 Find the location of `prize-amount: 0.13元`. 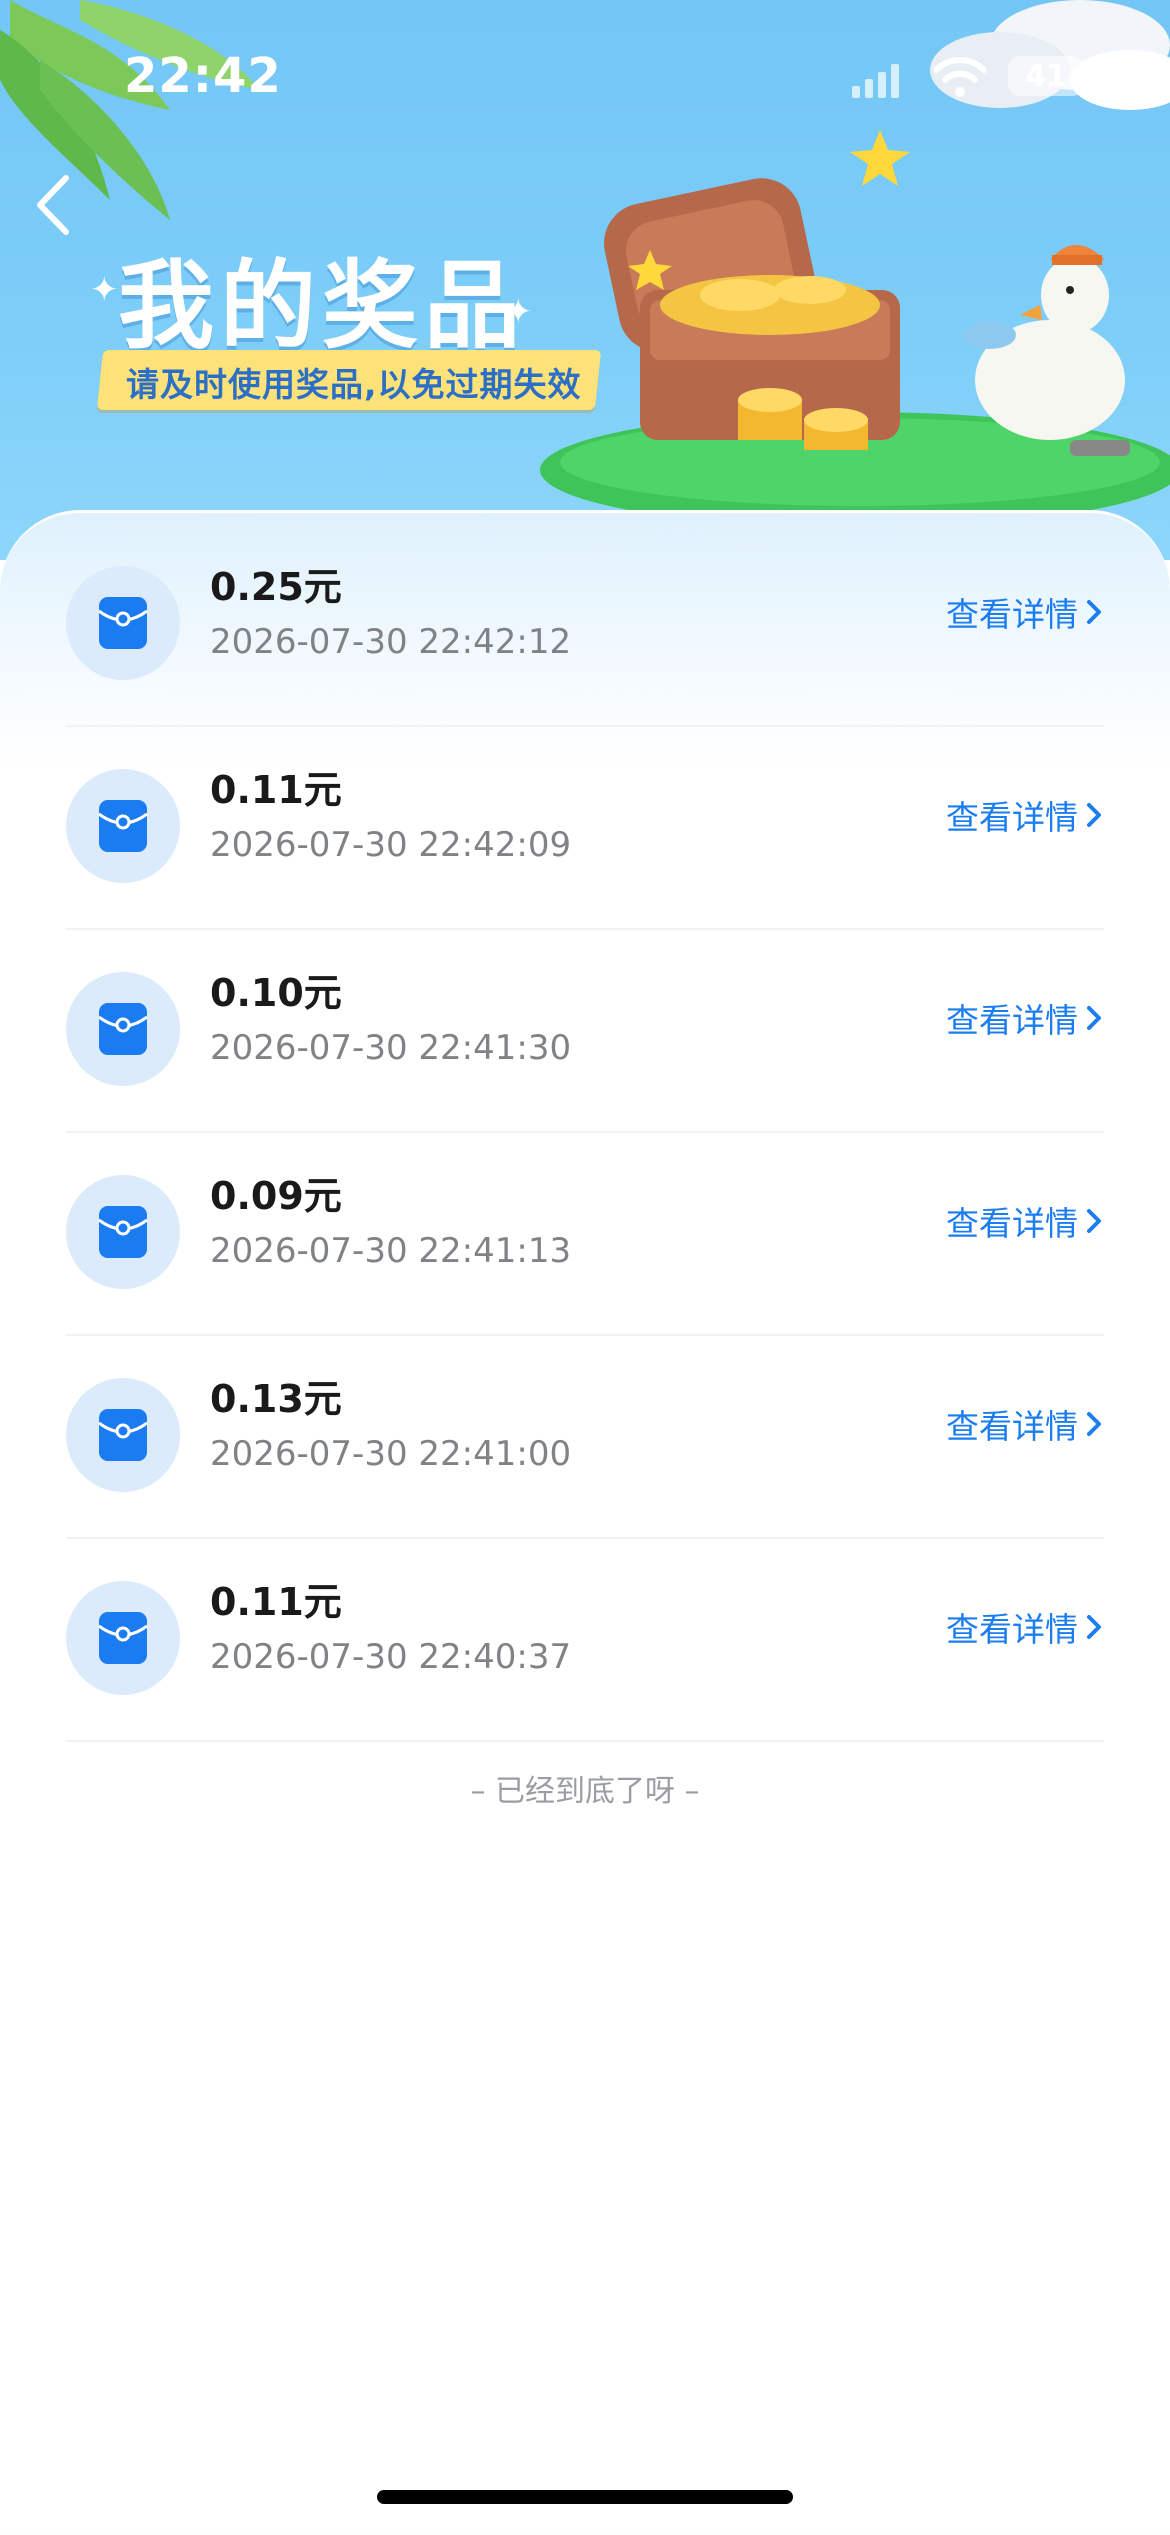

prize-amount: 0.13元 is located at coordinates (276, 1399).